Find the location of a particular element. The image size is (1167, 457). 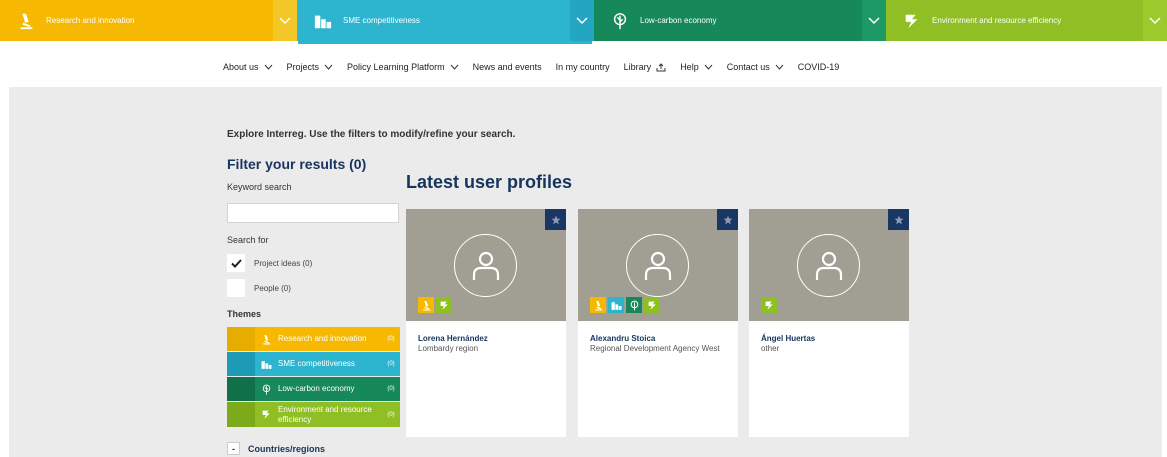

theme-filter-body: Environment and resource efficiency (0) is located at coordinates (327, 414).